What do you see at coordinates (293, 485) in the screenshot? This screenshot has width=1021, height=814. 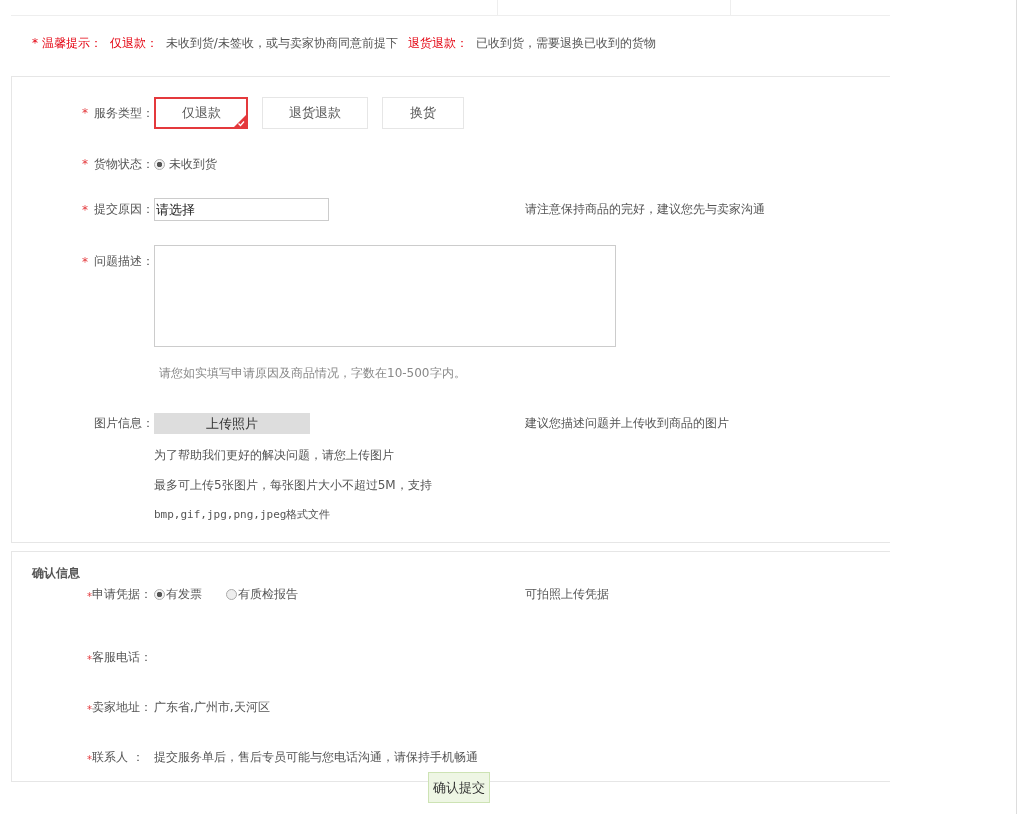 I see `upload-note: 最多可上传5张图片，每张图片大小不超过5M，支持` at bounding box center [293, 485].